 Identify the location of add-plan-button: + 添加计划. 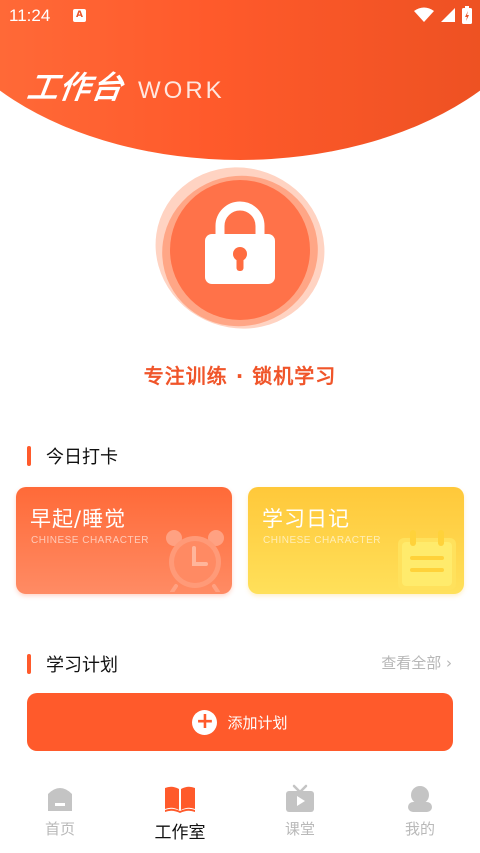
(240, 722).